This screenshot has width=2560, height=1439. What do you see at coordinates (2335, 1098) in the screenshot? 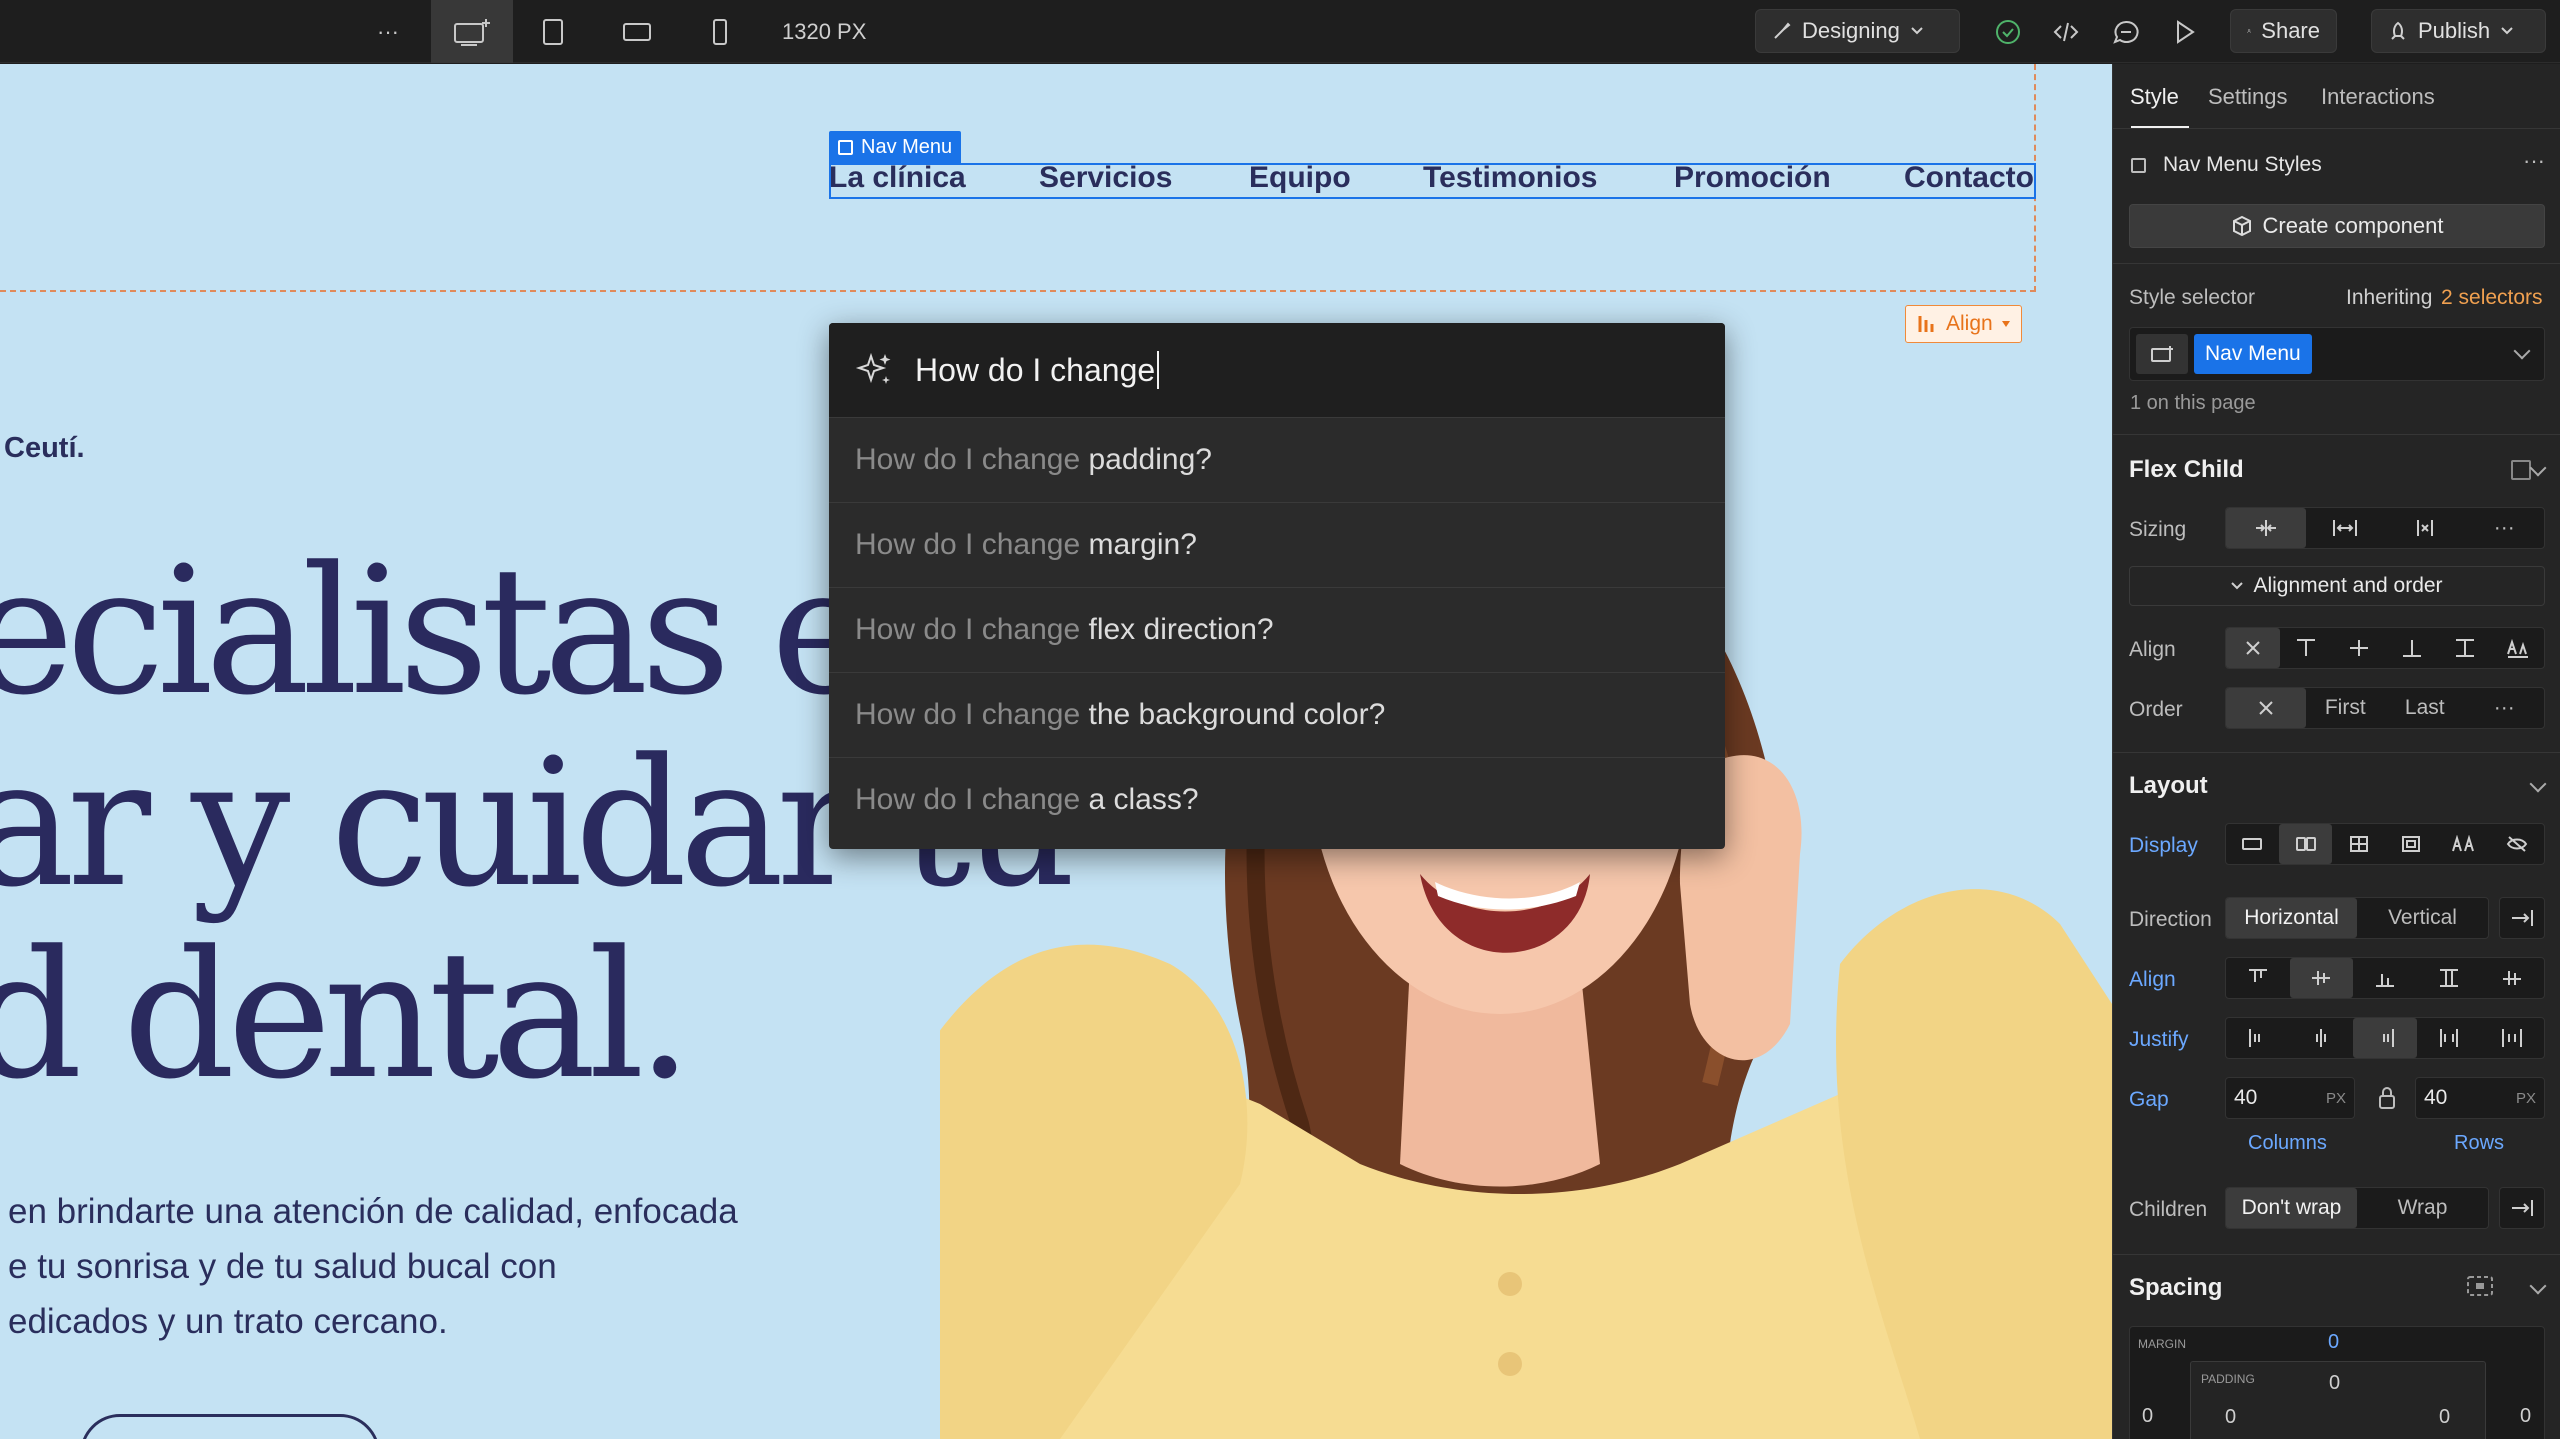
I see `gap-unit: PX` at bounding box center [2335, 1098].